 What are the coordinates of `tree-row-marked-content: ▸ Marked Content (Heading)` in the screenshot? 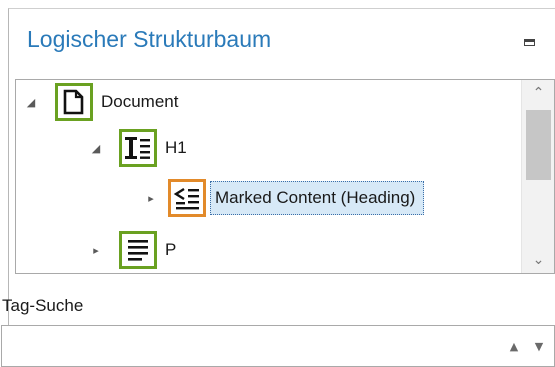 It's located at (284, 198).